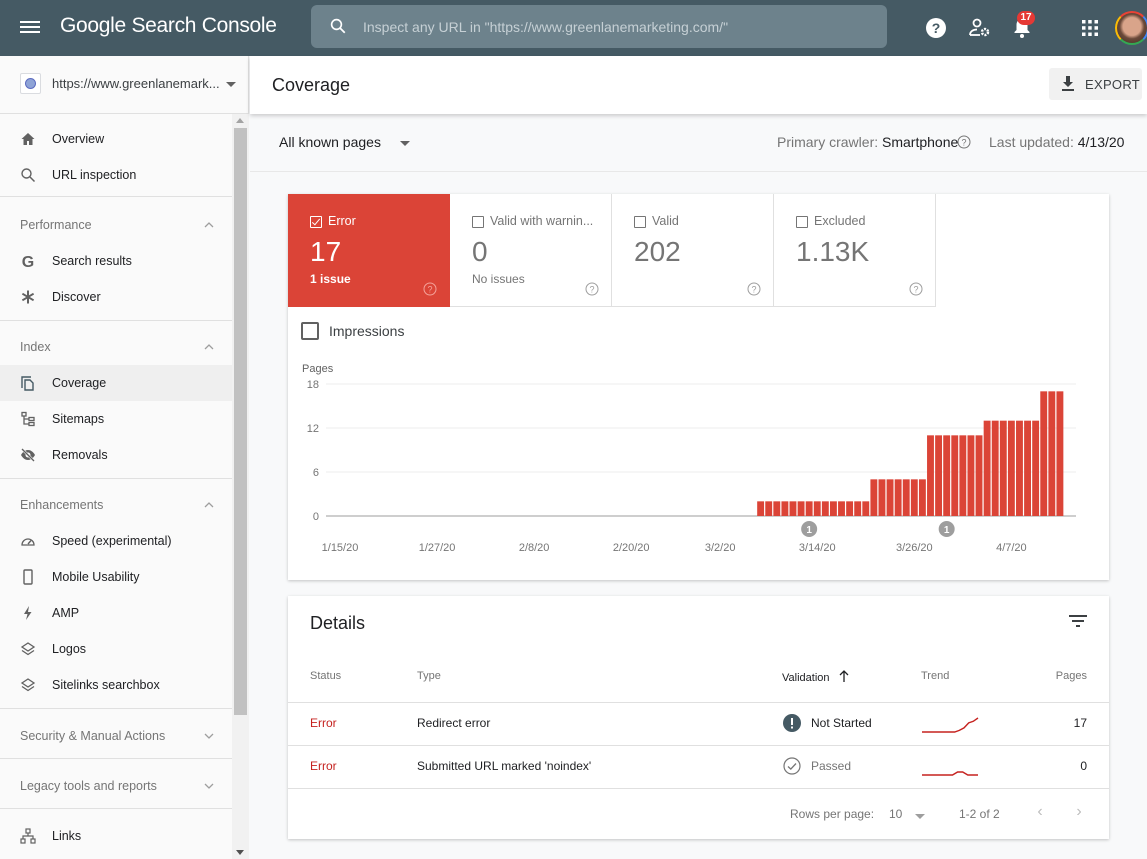  Describe the element at coordinates (947, 530) in the screenshot. I see `annotation-label: 1` at that location.